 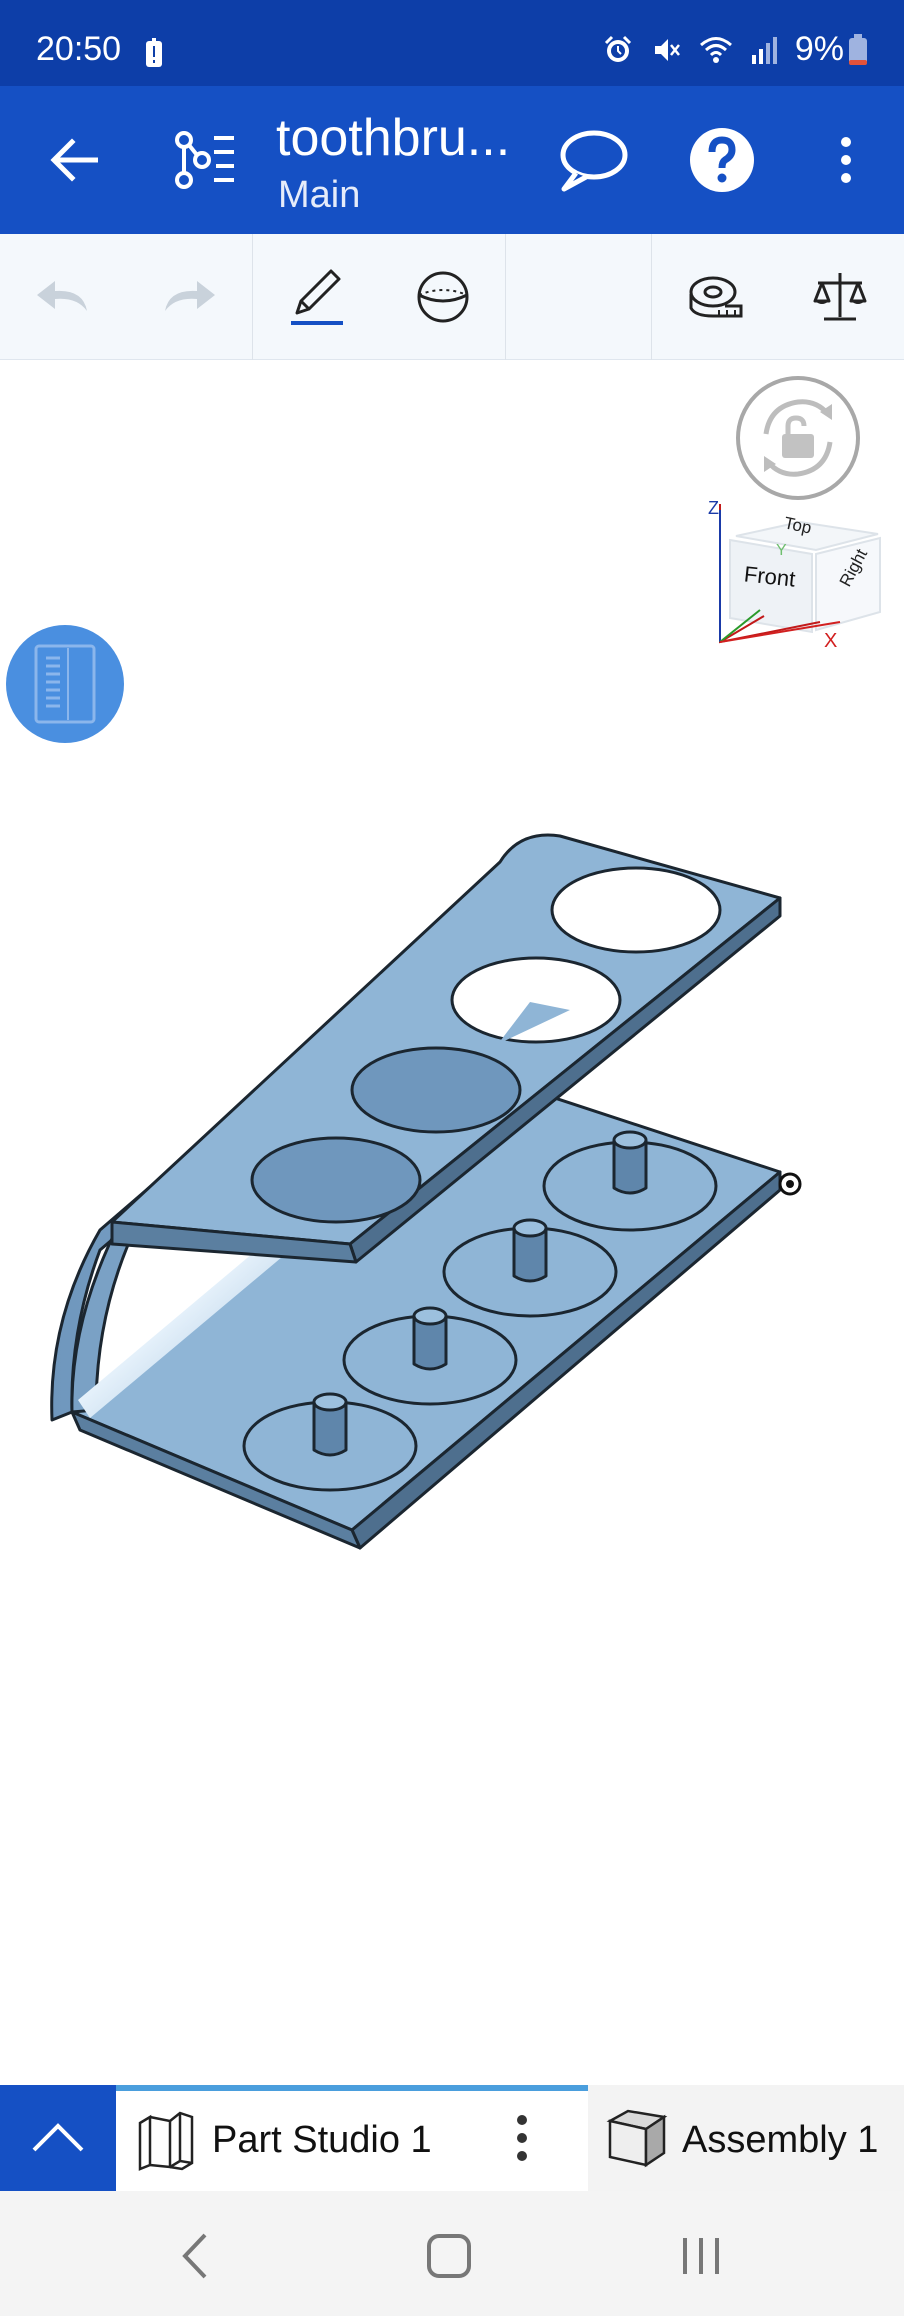 I want to click on redo-button, so click(x=189, y=297).